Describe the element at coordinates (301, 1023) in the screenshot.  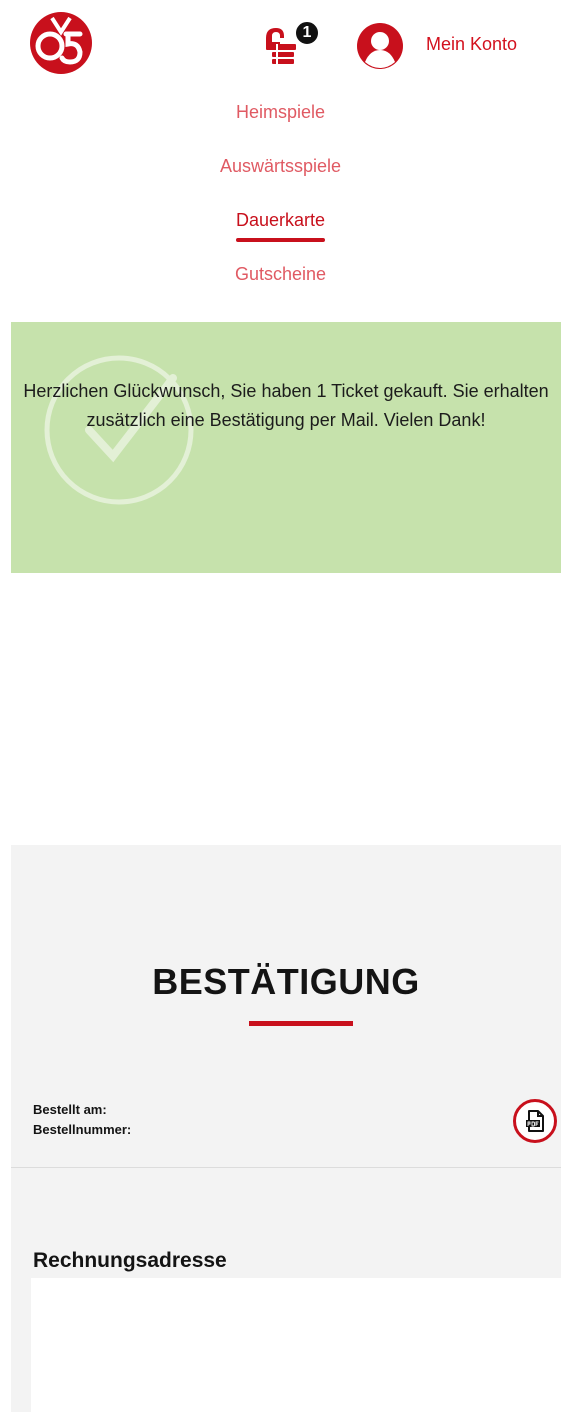
I see `title-underline` at that location.